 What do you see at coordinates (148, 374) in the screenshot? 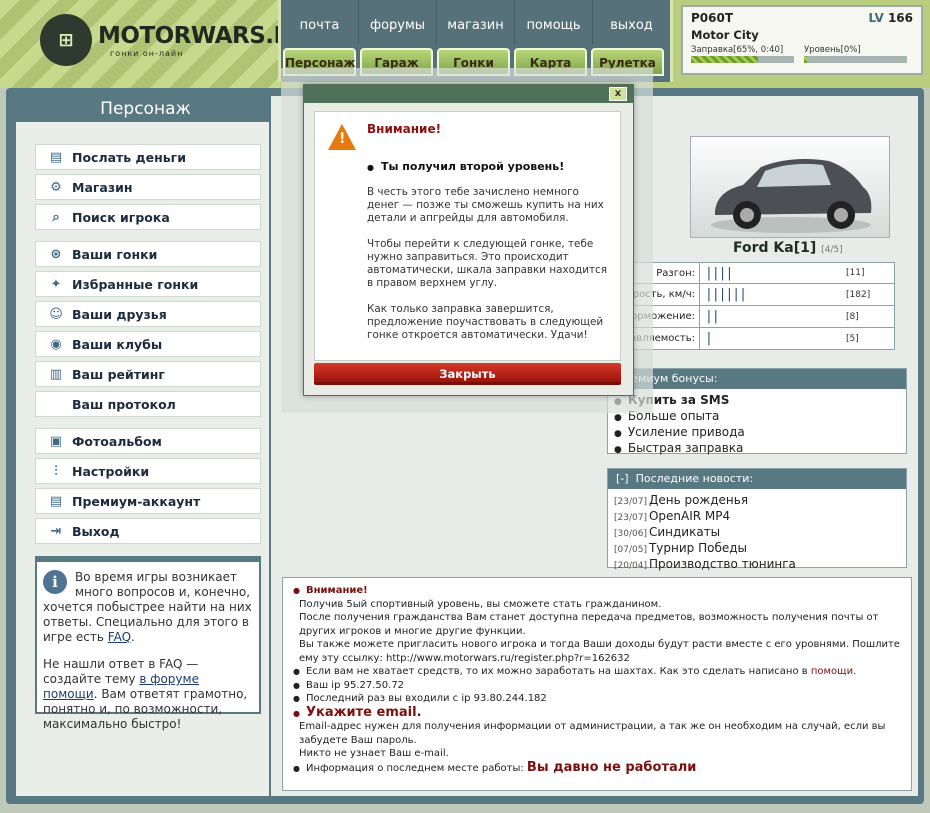
I see `menu-rating: ▥ Ваш рейтинг` at bounding box center [148, 374].